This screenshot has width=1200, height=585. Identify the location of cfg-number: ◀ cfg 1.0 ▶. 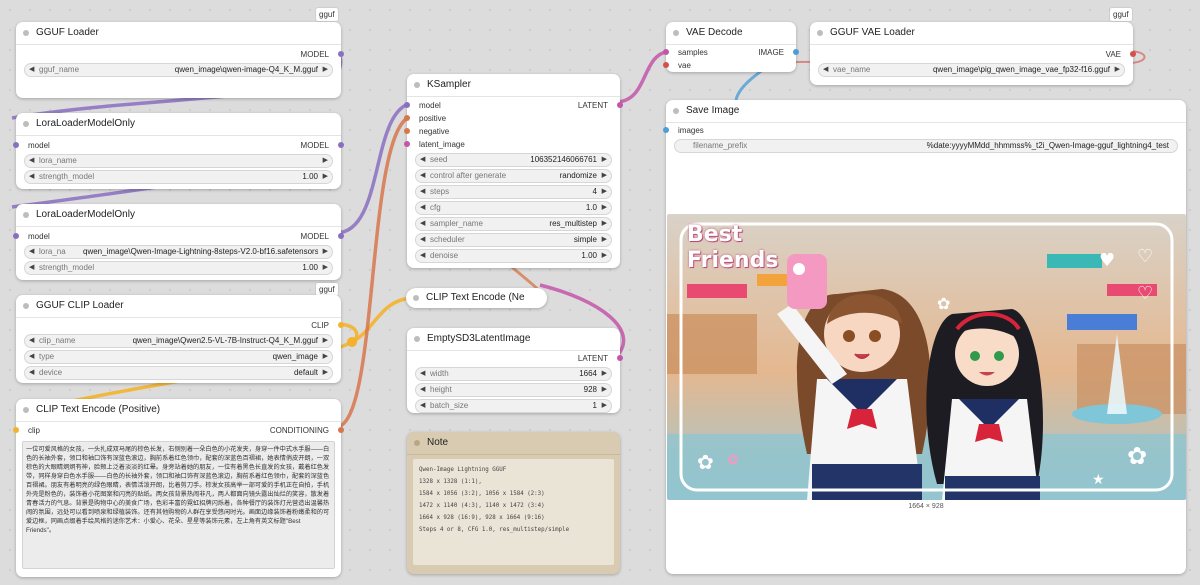
(513, 208).